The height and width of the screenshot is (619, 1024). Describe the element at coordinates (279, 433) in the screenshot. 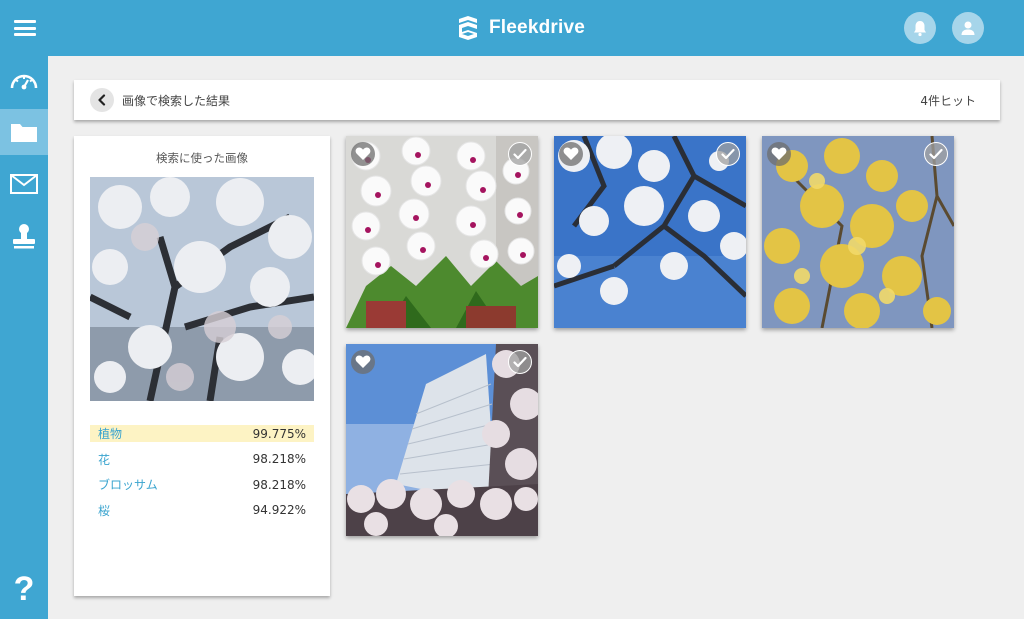

I see `label-score: 99.775%` at that location.